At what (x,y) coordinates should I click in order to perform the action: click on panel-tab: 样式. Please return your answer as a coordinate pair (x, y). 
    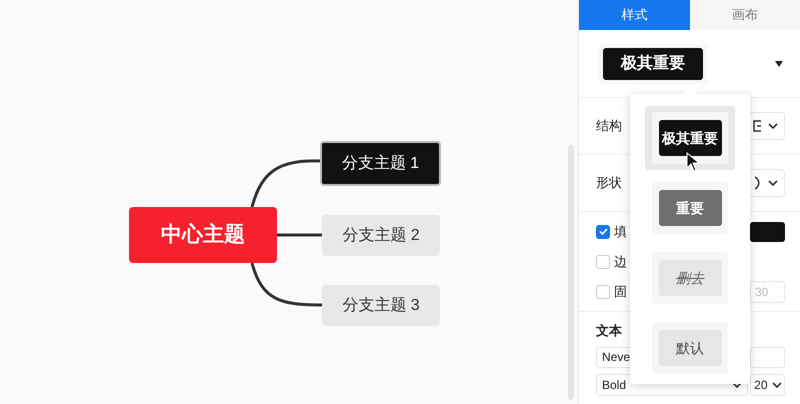
    Looking at the image, I should click on (634, 15).